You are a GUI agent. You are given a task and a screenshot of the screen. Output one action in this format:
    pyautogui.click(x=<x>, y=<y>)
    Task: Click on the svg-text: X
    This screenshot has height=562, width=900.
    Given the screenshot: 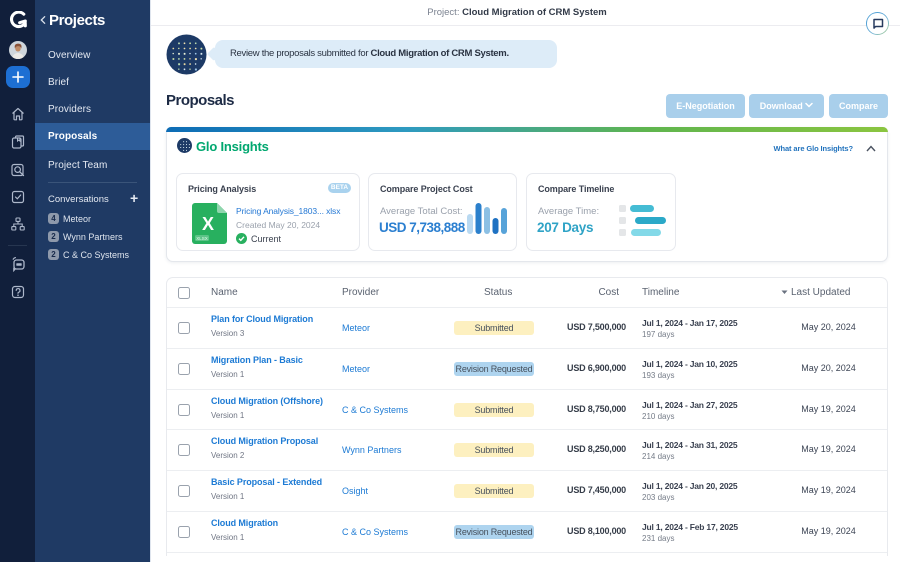 What is the action you would take?
    pyautogui.click(x=208, y=224)
    